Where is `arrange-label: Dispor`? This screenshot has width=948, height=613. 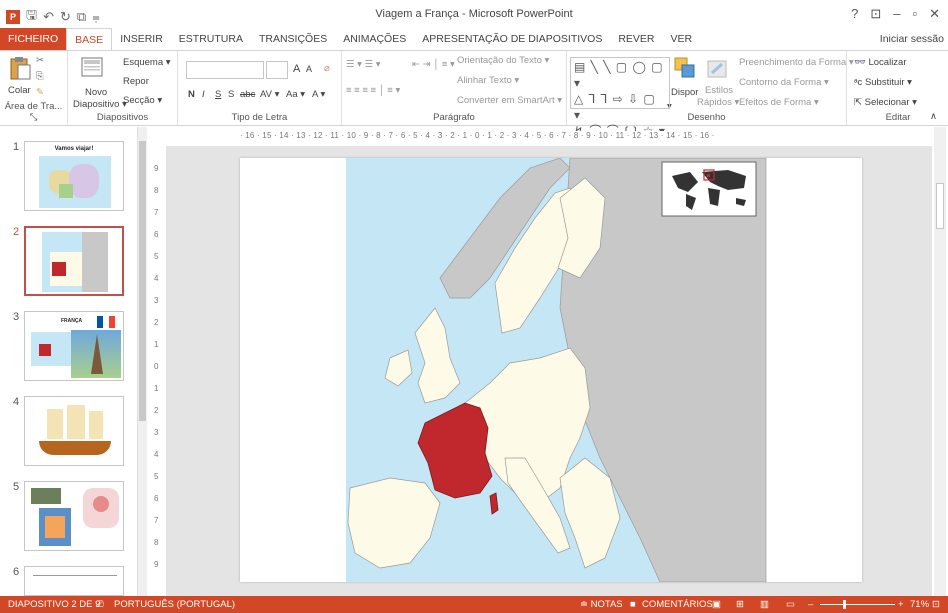 arrange-label: Dispor is located at coordinates (684, 92).